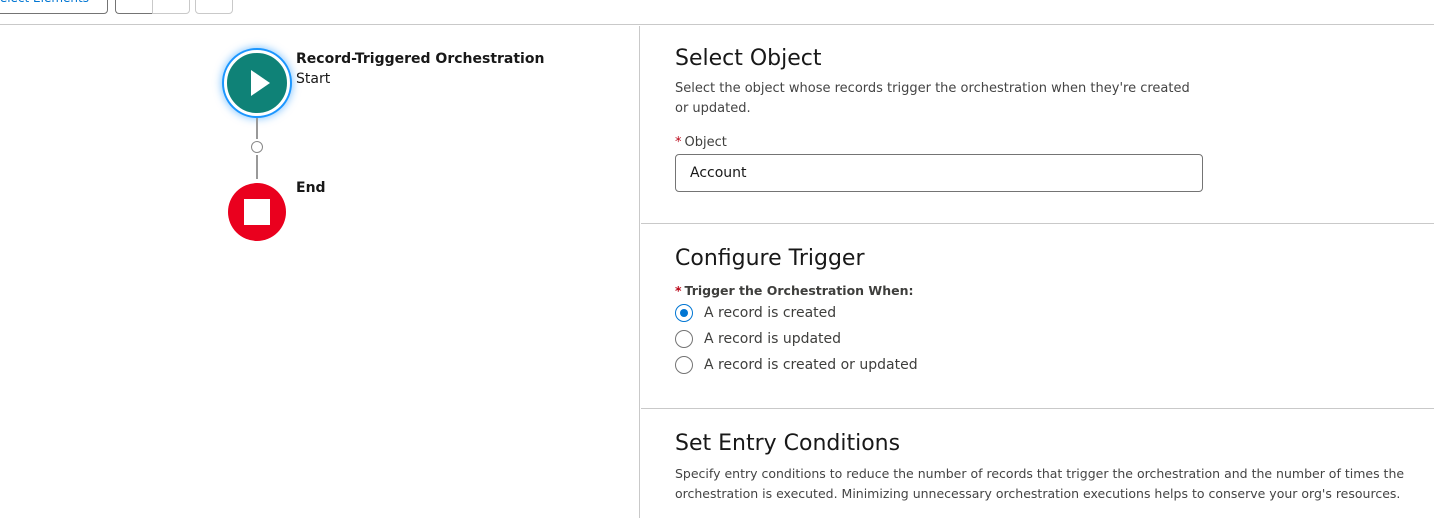  Describe the element at coordinates (939, 173) in the screenshot. I see `object-input: Account` at that location.